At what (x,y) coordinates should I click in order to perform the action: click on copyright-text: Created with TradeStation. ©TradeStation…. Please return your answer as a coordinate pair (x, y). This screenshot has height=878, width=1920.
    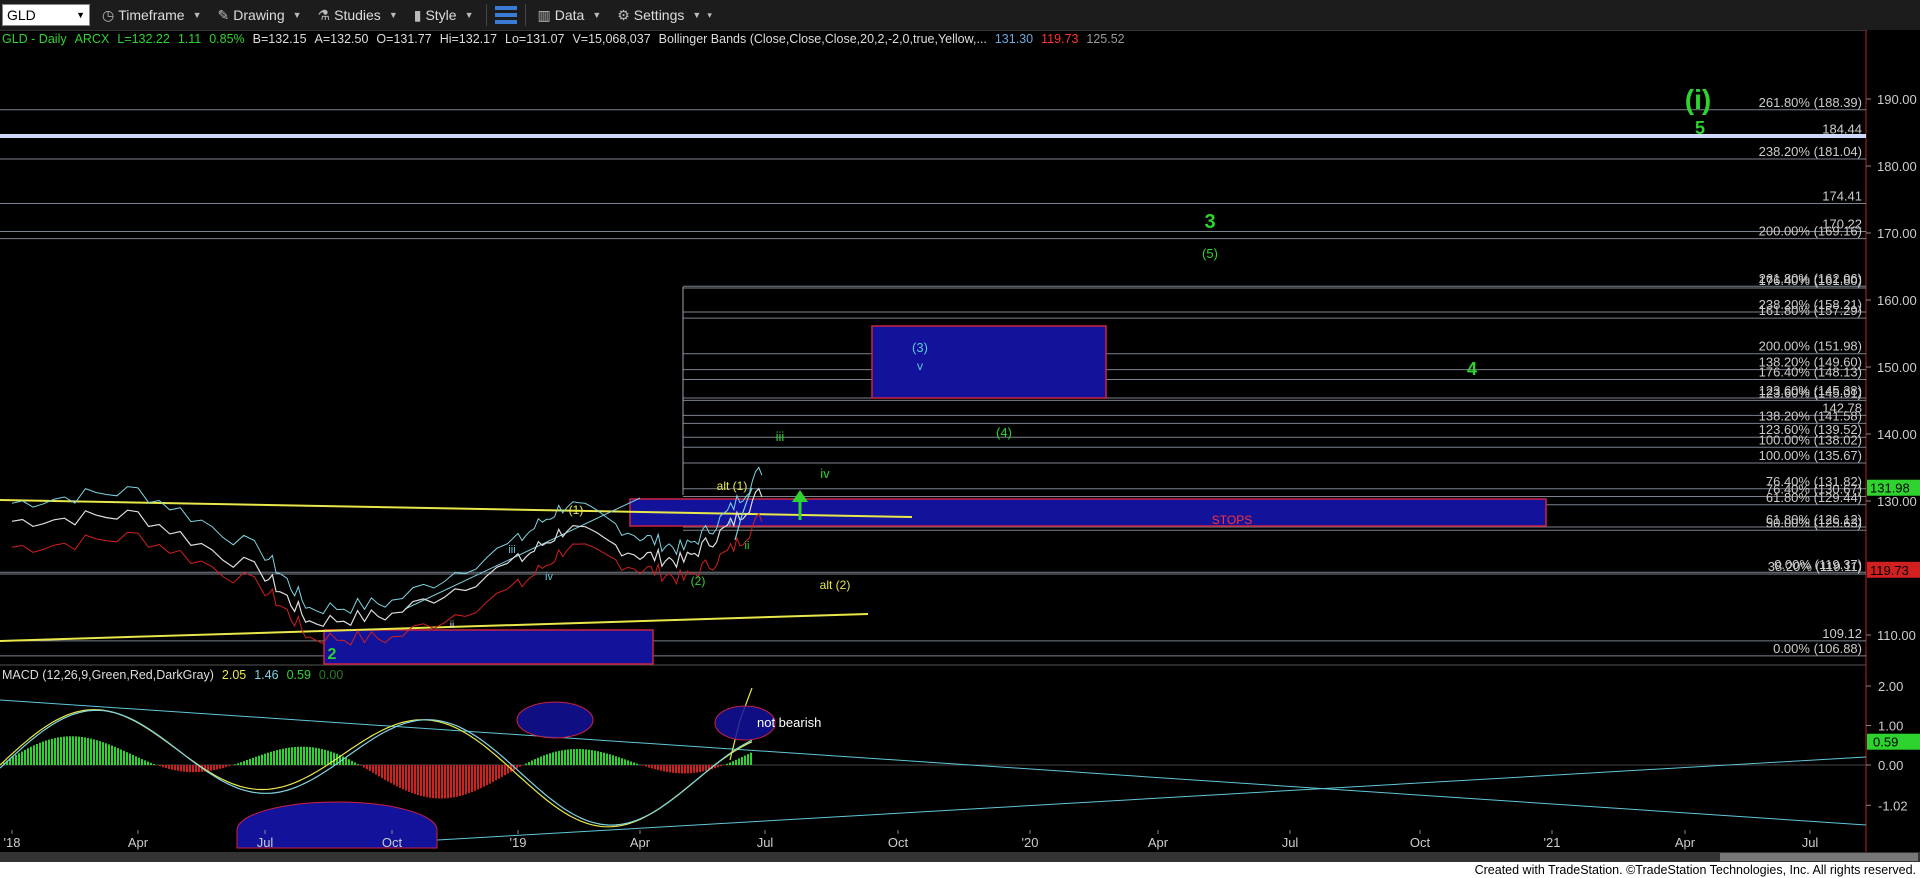
    Looking at the image, I should click on (1695, 870).